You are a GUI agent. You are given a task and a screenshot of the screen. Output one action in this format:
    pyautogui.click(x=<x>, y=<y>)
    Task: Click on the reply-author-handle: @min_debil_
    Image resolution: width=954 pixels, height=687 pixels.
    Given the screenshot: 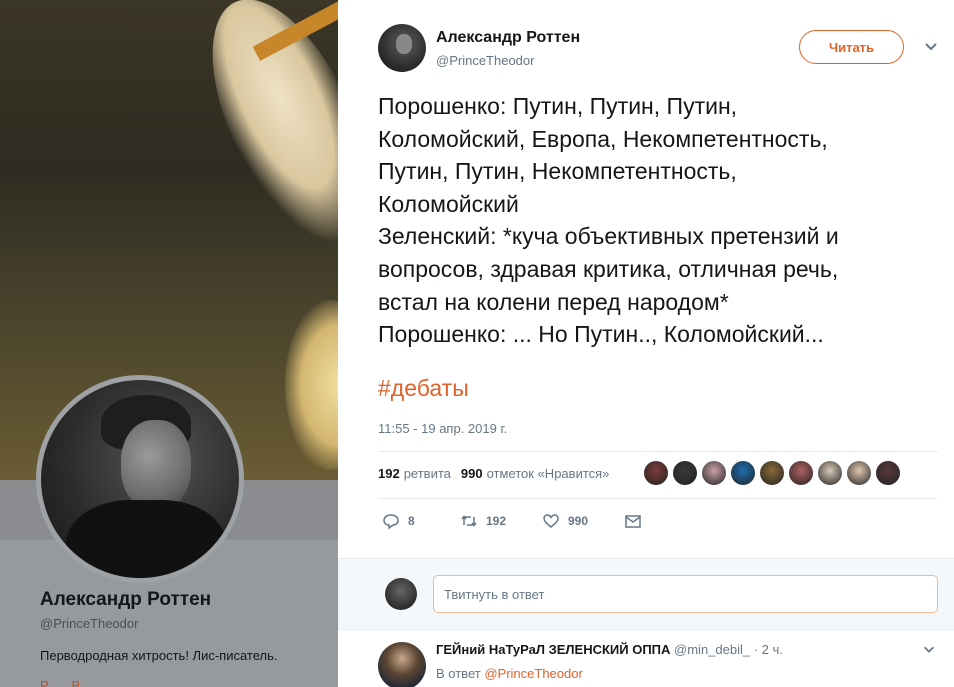 What is the action you would take?
    pyautogui.click(x=712, y=649)
    